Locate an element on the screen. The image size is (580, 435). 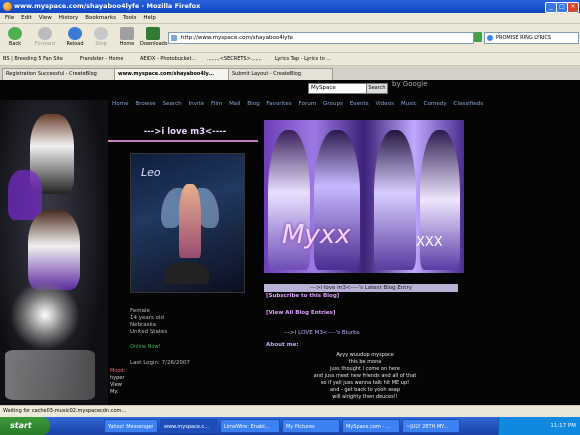
nav-groups: Groups is located at coordinates (333, 104).